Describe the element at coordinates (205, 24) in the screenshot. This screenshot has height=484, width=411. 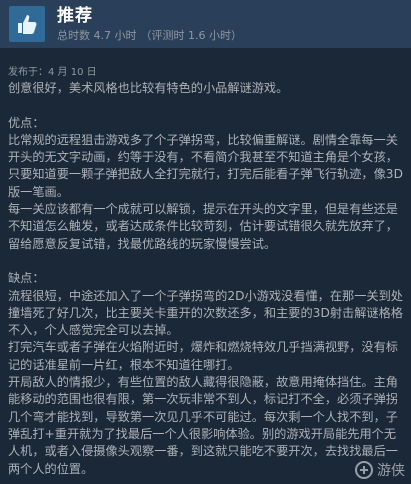
I see `review-header: 推荐 总时数 4.7 小时 （评测时 1.6 小时）` at that location.